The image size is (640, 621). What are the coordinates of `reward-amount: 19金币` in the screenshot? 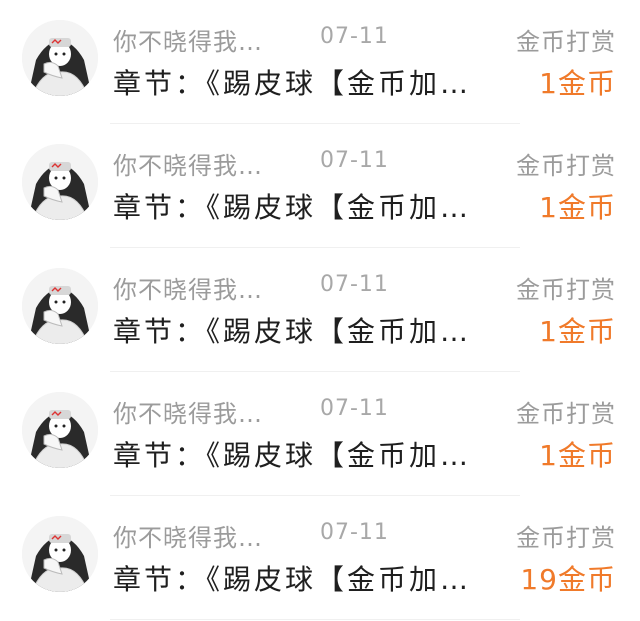 It's located at (568, 579).